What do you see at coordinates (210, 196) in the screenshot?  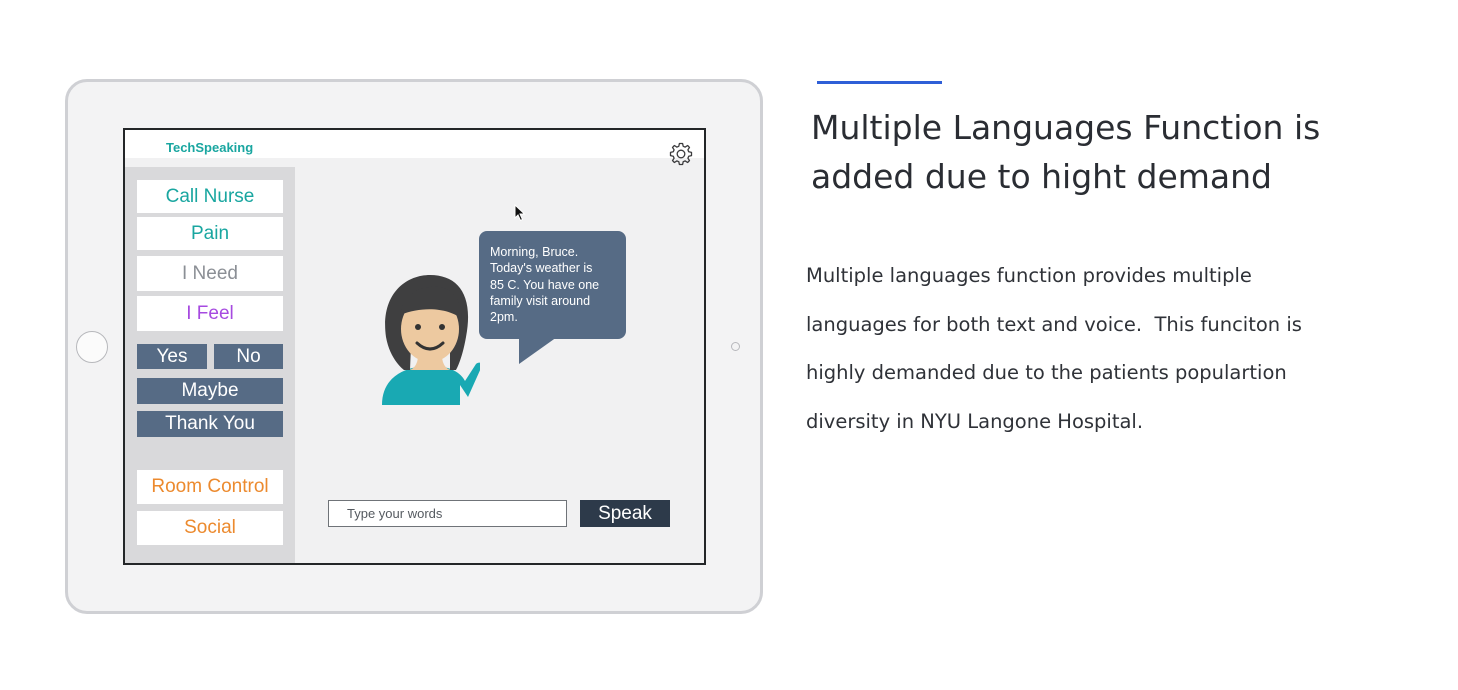 I see `call-nurse-button: Call Nurse` at bounding box center [210, 196].